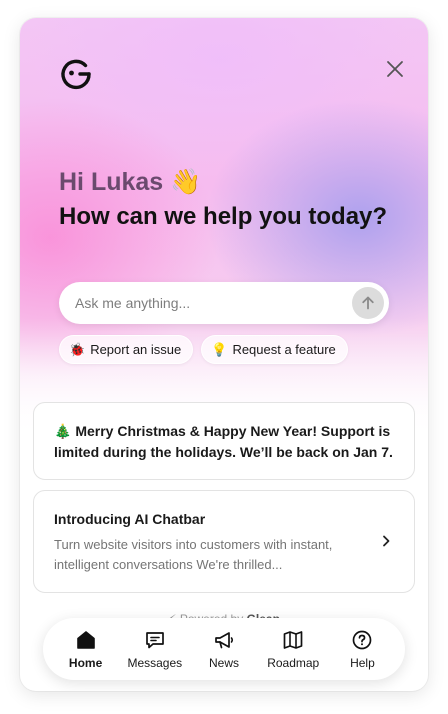 This screenshot has width=448, height=714. Describe the element at coordinates (293, 639) in the screenshot. I see `map-icon` at that location.